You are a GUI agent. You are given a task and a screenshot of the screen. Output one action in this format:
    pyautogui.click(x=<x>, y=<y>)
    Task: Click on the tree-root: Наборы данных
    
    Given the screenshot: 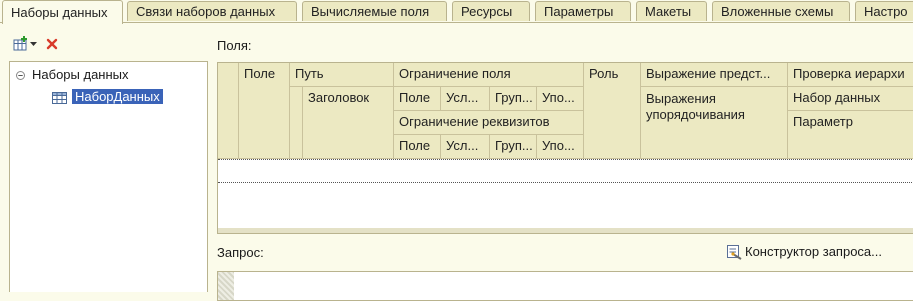 What is the action you would take?
    pyautogui.click(x=72, y=74)
    